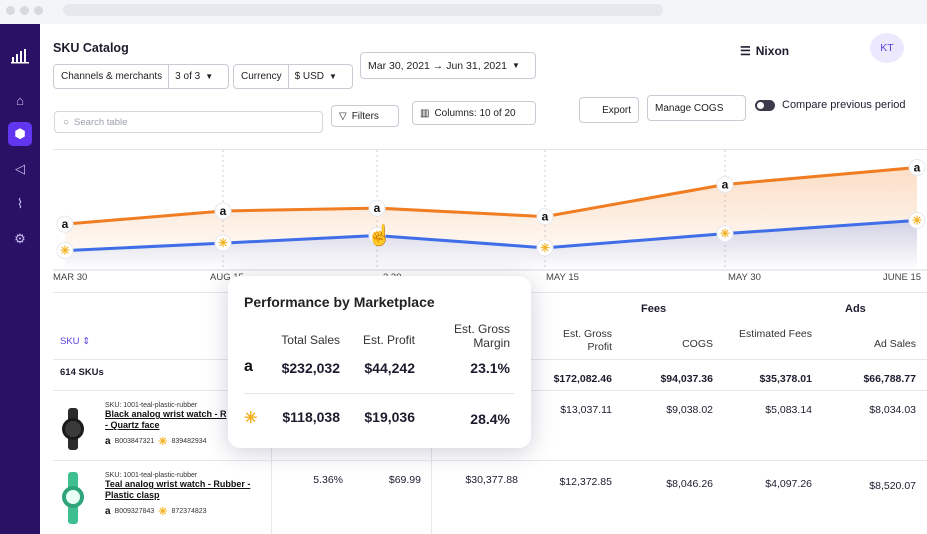 This screenshot has width=927, height=534. Describe the element at coordinates (91, 48) in the screenshot. I see `page-title: SKU Catalog` at that location.